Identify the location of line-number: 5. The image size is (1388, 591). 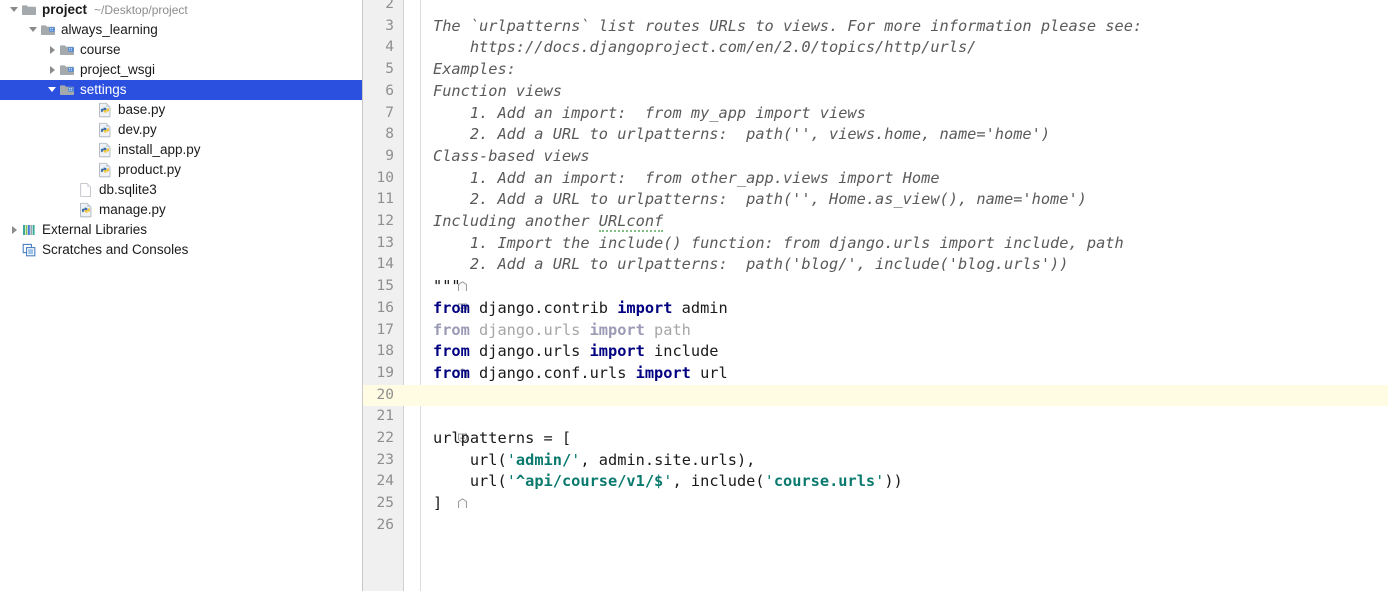
(389, 69).